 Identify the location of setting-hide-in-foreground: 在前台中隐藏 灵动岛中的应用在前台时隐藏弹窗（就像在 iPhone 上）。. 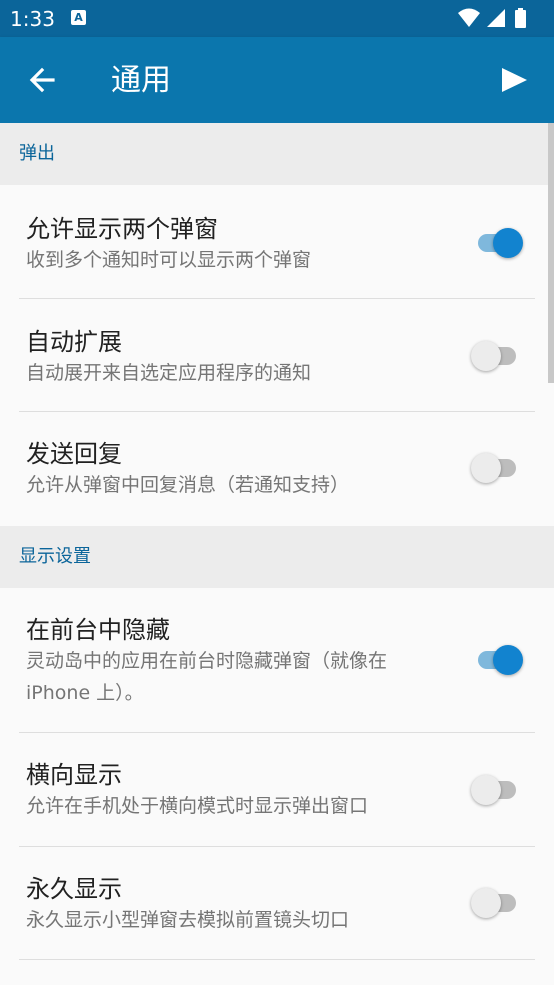
(277, 660).